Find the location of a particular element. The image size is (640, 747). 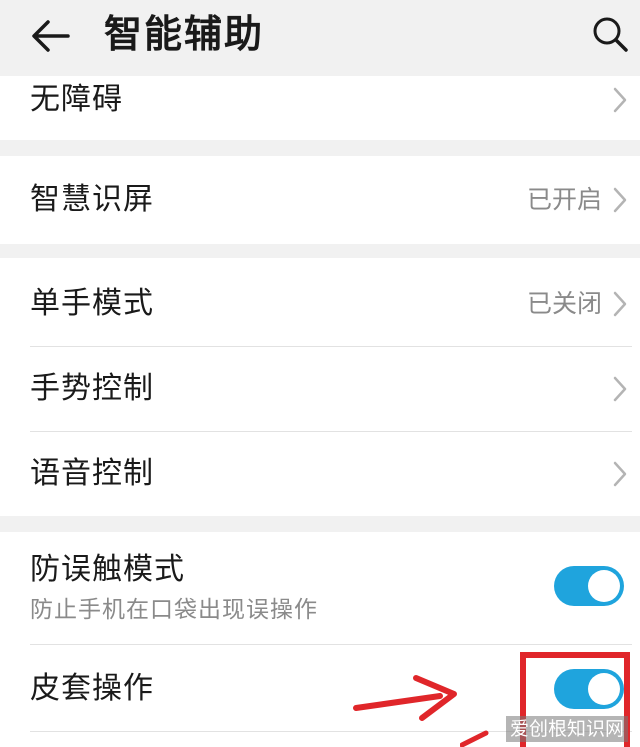

accidental-touch-toggle is located at coordinates (589, 586).